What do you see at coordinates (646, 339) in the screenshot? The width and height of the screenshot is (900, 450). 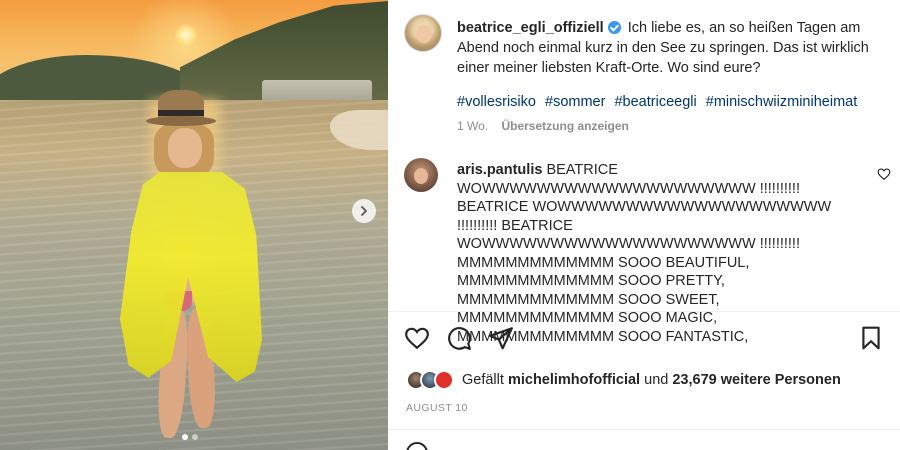 I see `action-bar` at bounding box center [646, 339].